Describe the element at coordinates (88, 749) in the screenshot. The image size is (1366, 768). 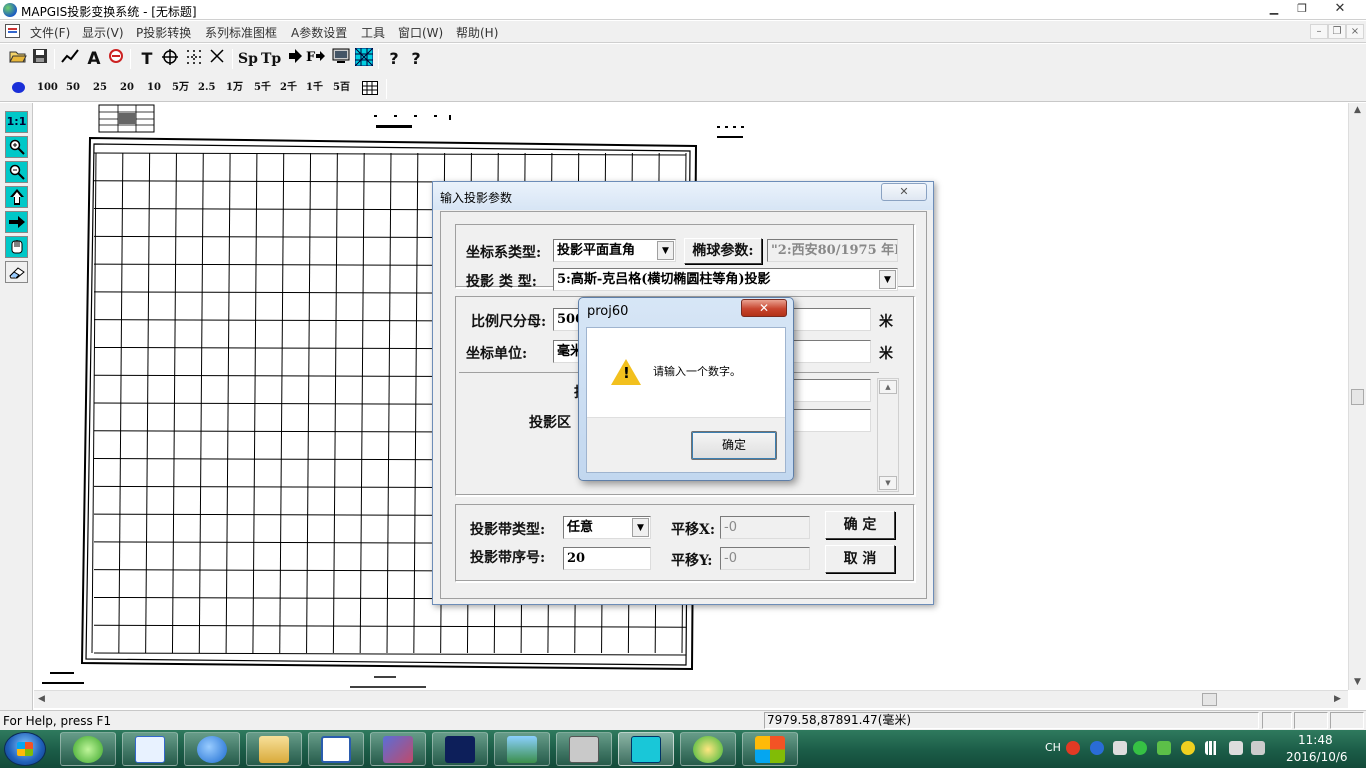
I see `task-360-browser` at that location.